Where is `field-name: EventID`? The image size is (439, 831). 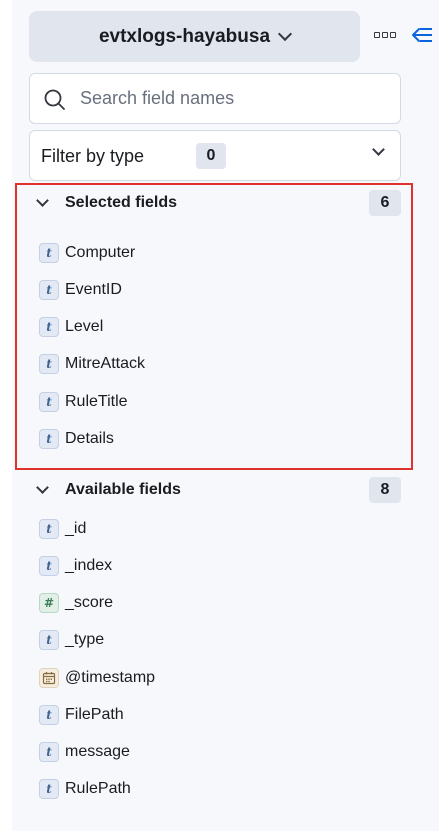 field-name: EventID is located at coordinates (93, 289).